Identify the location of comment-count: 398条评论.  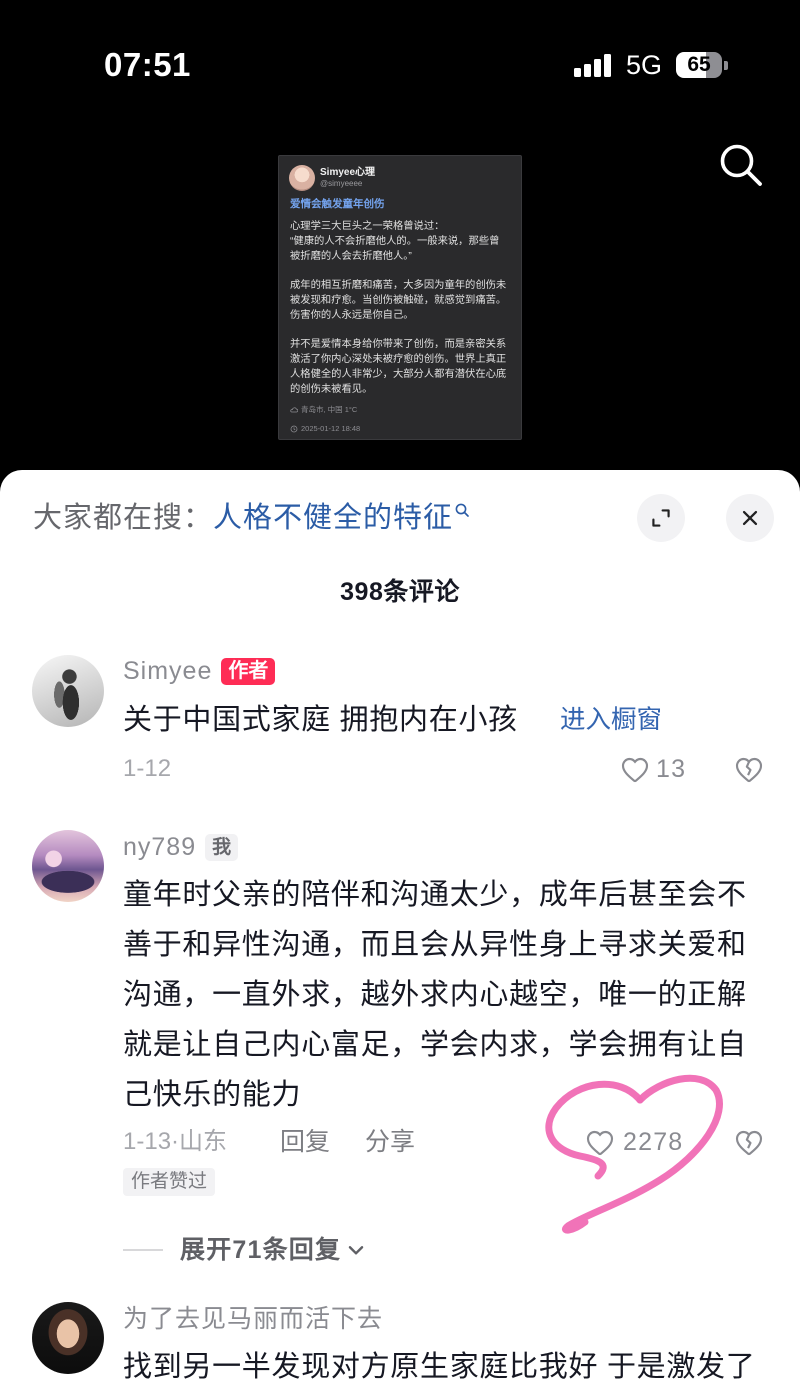
(400, 592).